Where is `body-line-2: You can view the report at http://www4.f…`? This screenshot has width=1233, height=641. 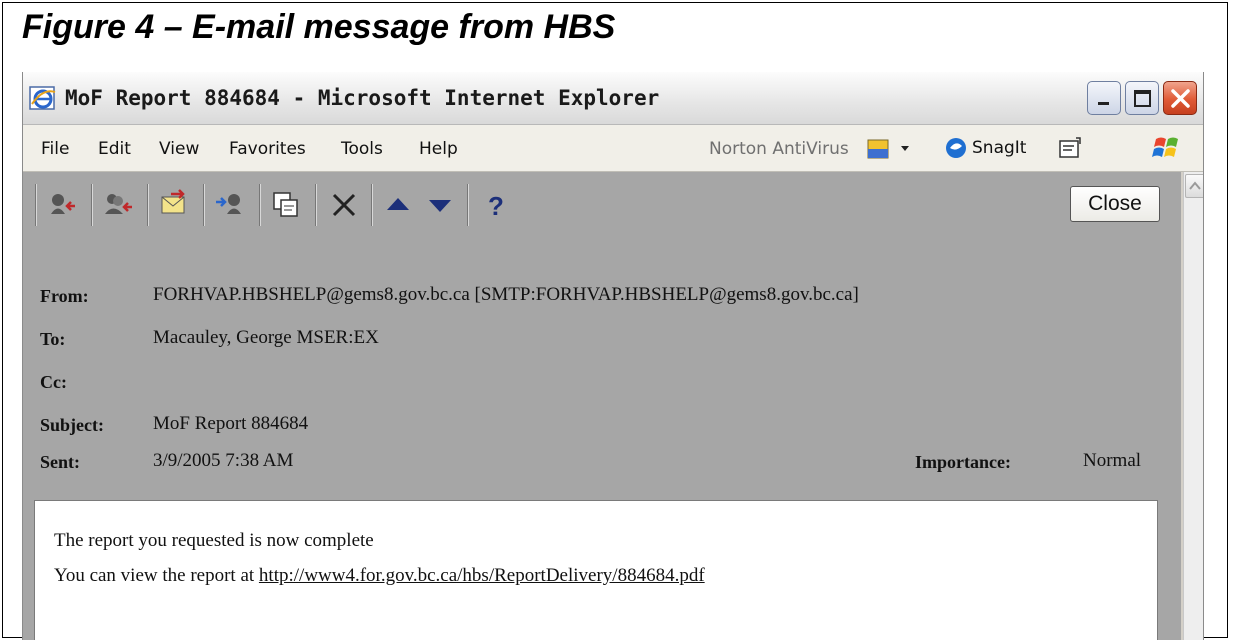 body-line-2: You can view the report at http://www4.f… is located at coordinates (379, 576).